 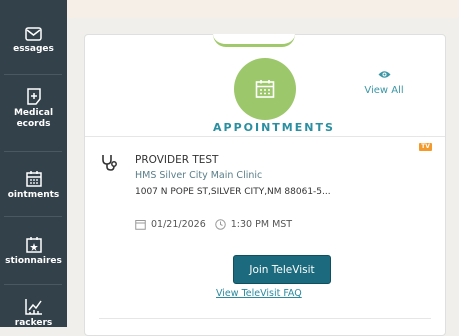 I want to click on appointment-date: 01/21/2026, so click(x=178, y=224).